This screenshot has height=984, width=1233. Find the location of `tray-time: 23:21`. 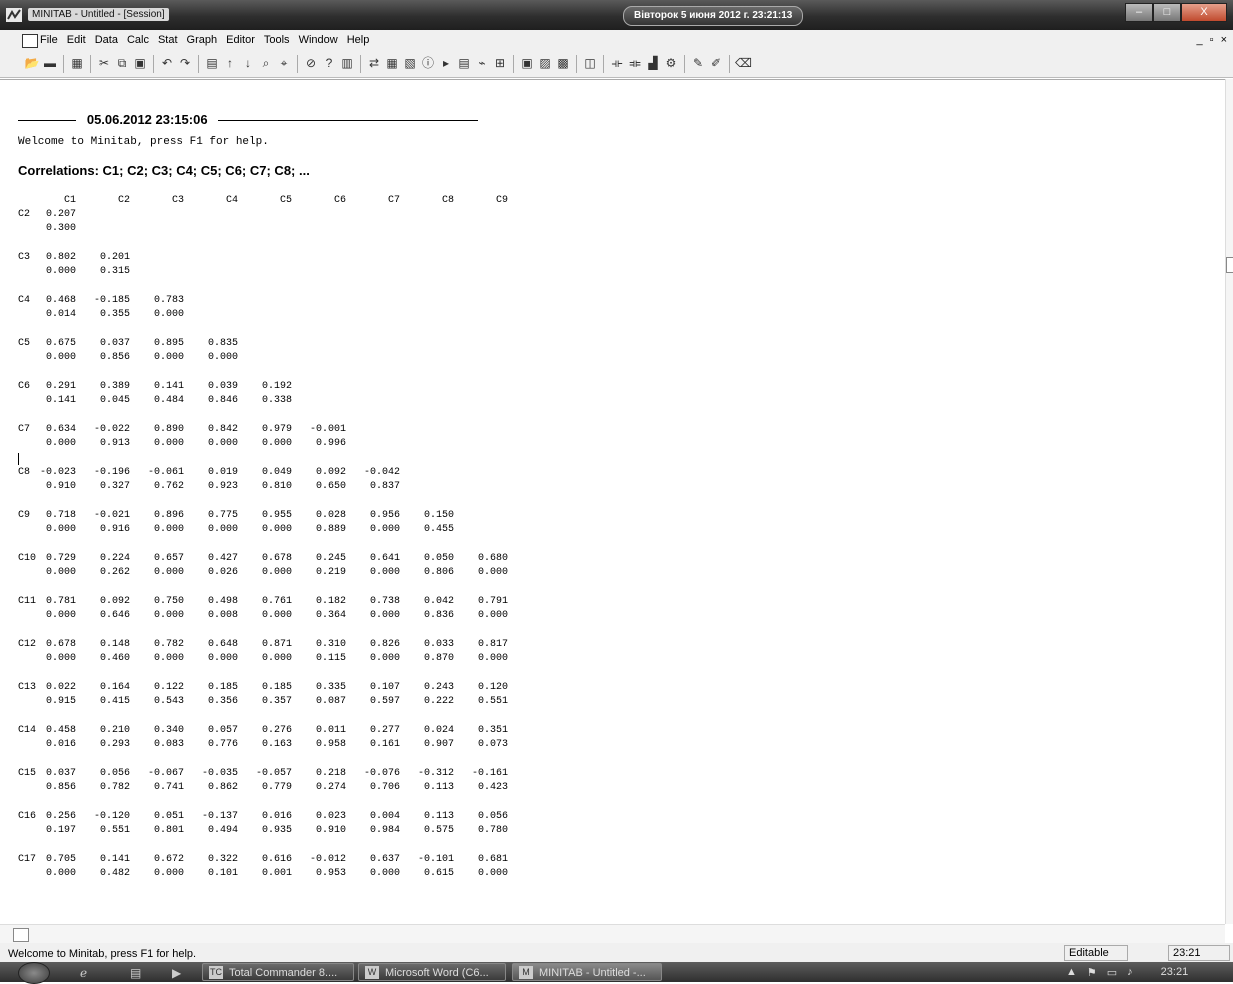

tray-time: 23:21 is located at coordinates (1175, 972).